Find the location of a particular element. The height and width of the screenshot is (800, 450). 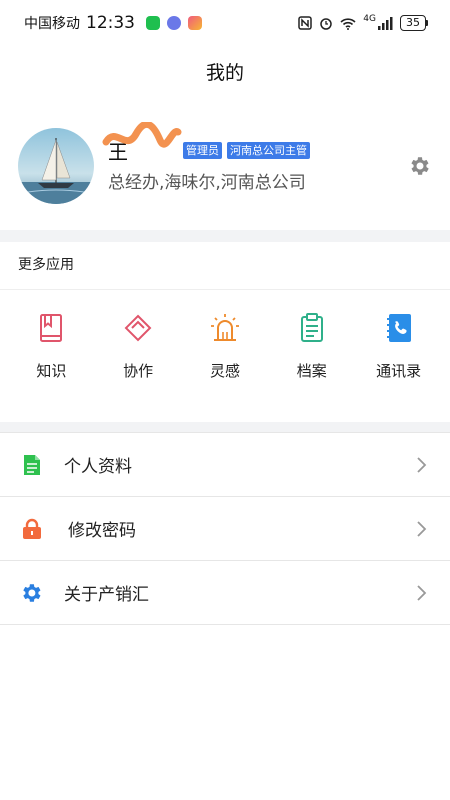

alarm-icon is located at coordinates (326, 24).